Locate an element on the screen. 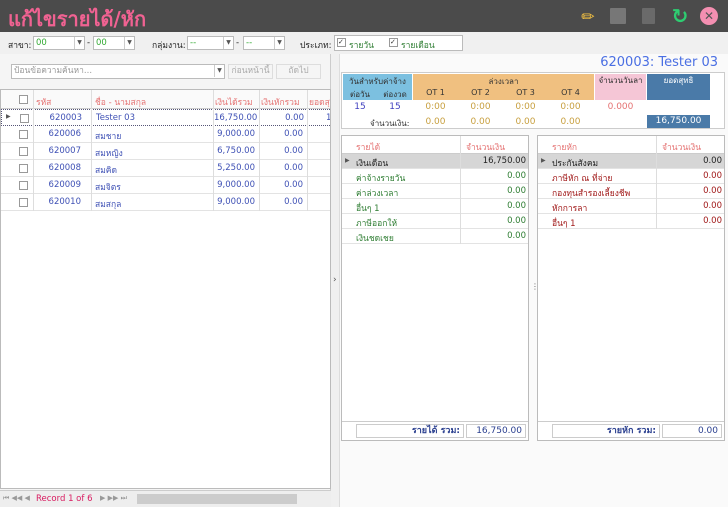  list-item: ▶ เงินเดือน 16,750.00 is located at coordinates (435, 161).